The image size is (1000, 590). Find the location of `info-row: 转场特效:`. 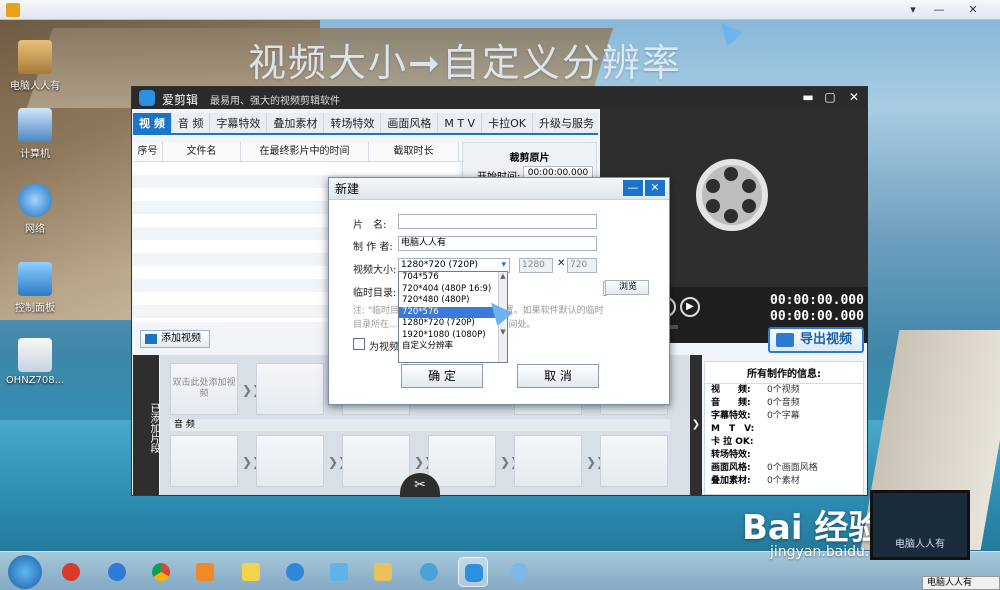

info-row: 转场特效: is located at coordinates (731, 455).